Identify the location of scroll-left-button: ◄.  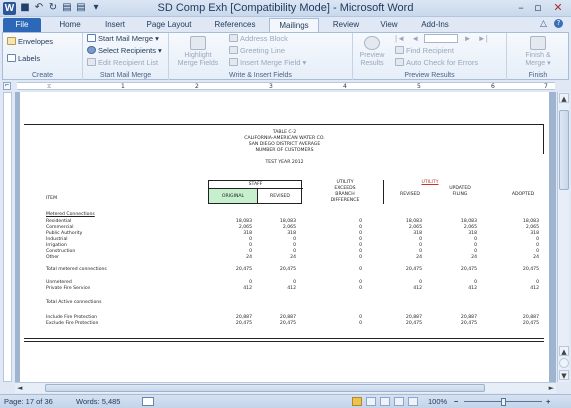
(19, 388).